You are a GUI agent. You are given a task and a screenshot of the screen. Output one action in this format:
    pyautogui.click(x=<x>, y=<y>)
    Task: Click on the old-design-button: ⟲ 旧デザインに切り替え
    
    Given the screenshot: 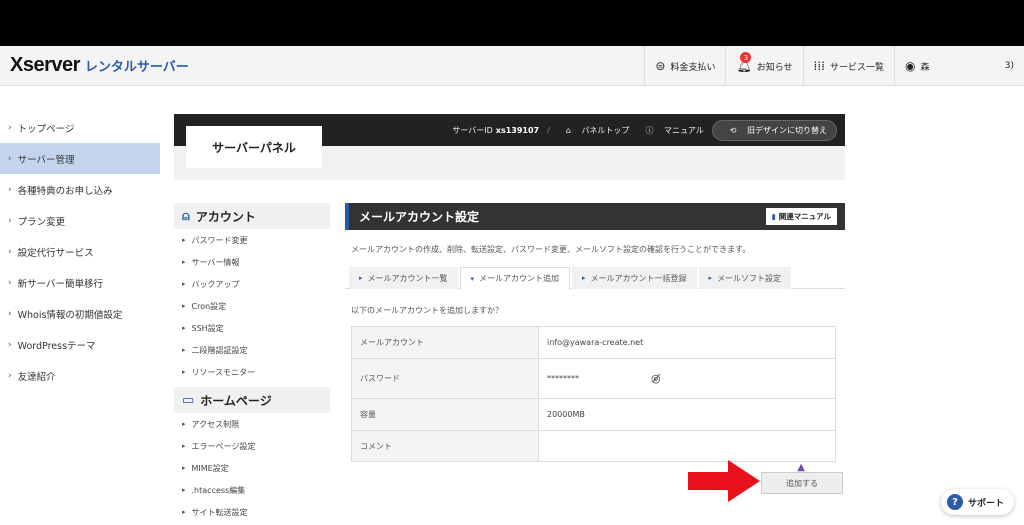 What is the action you would take?
    pyautogui.click(x=774, y=130)
    